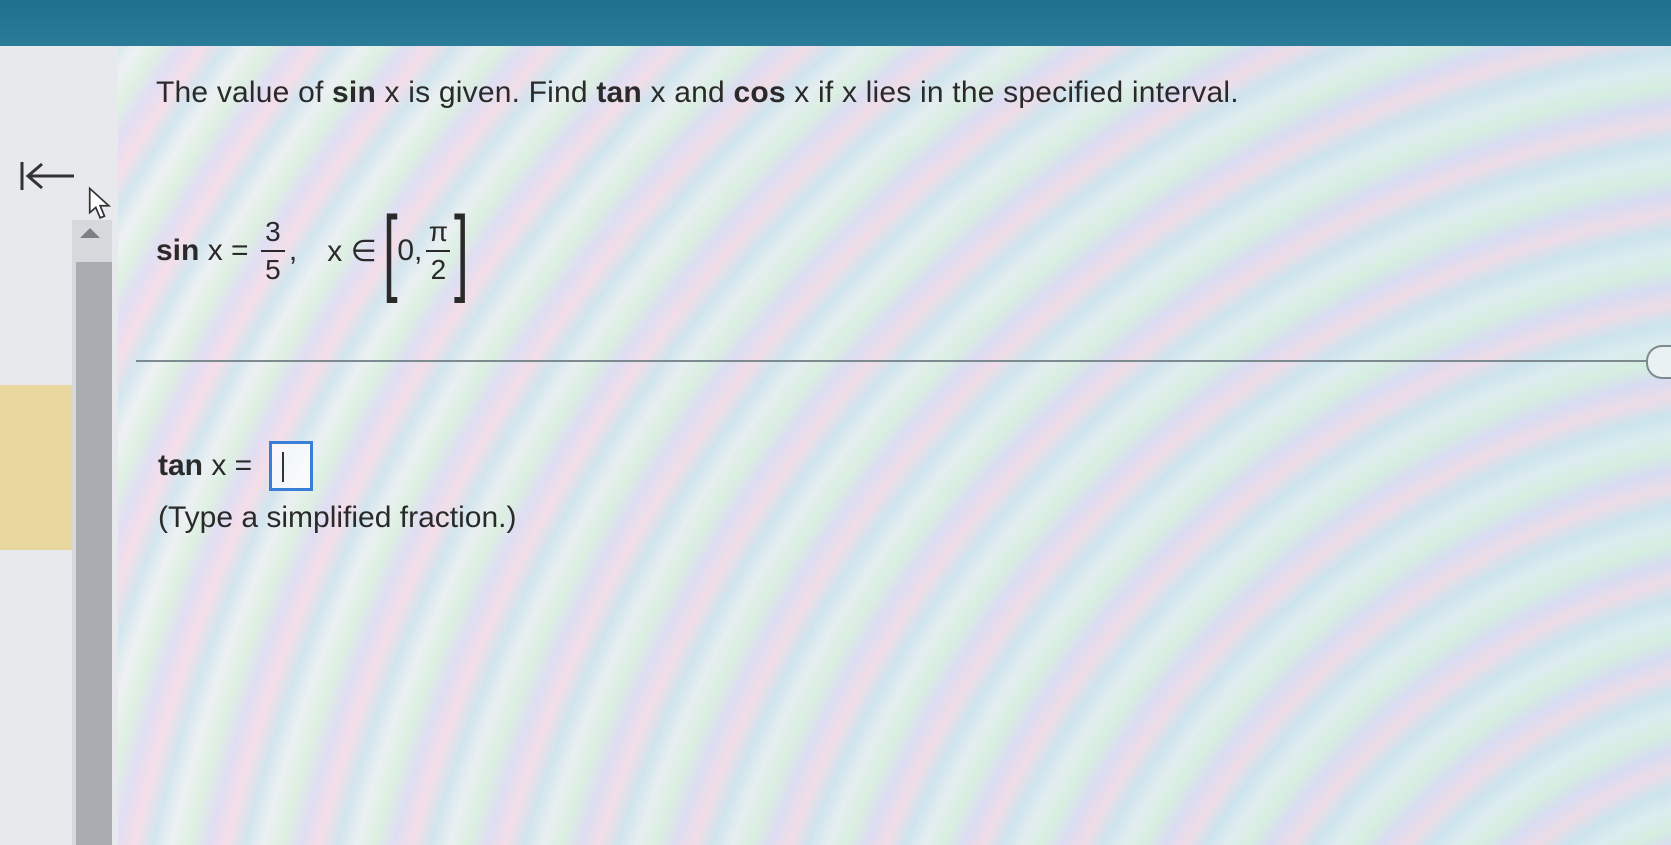 This screenshot has height=845, width=1671. What do you see at coordinates (438, 269) in the screenshot?
I see `fraction-denominator: 2` at bounding box center [438, 269].